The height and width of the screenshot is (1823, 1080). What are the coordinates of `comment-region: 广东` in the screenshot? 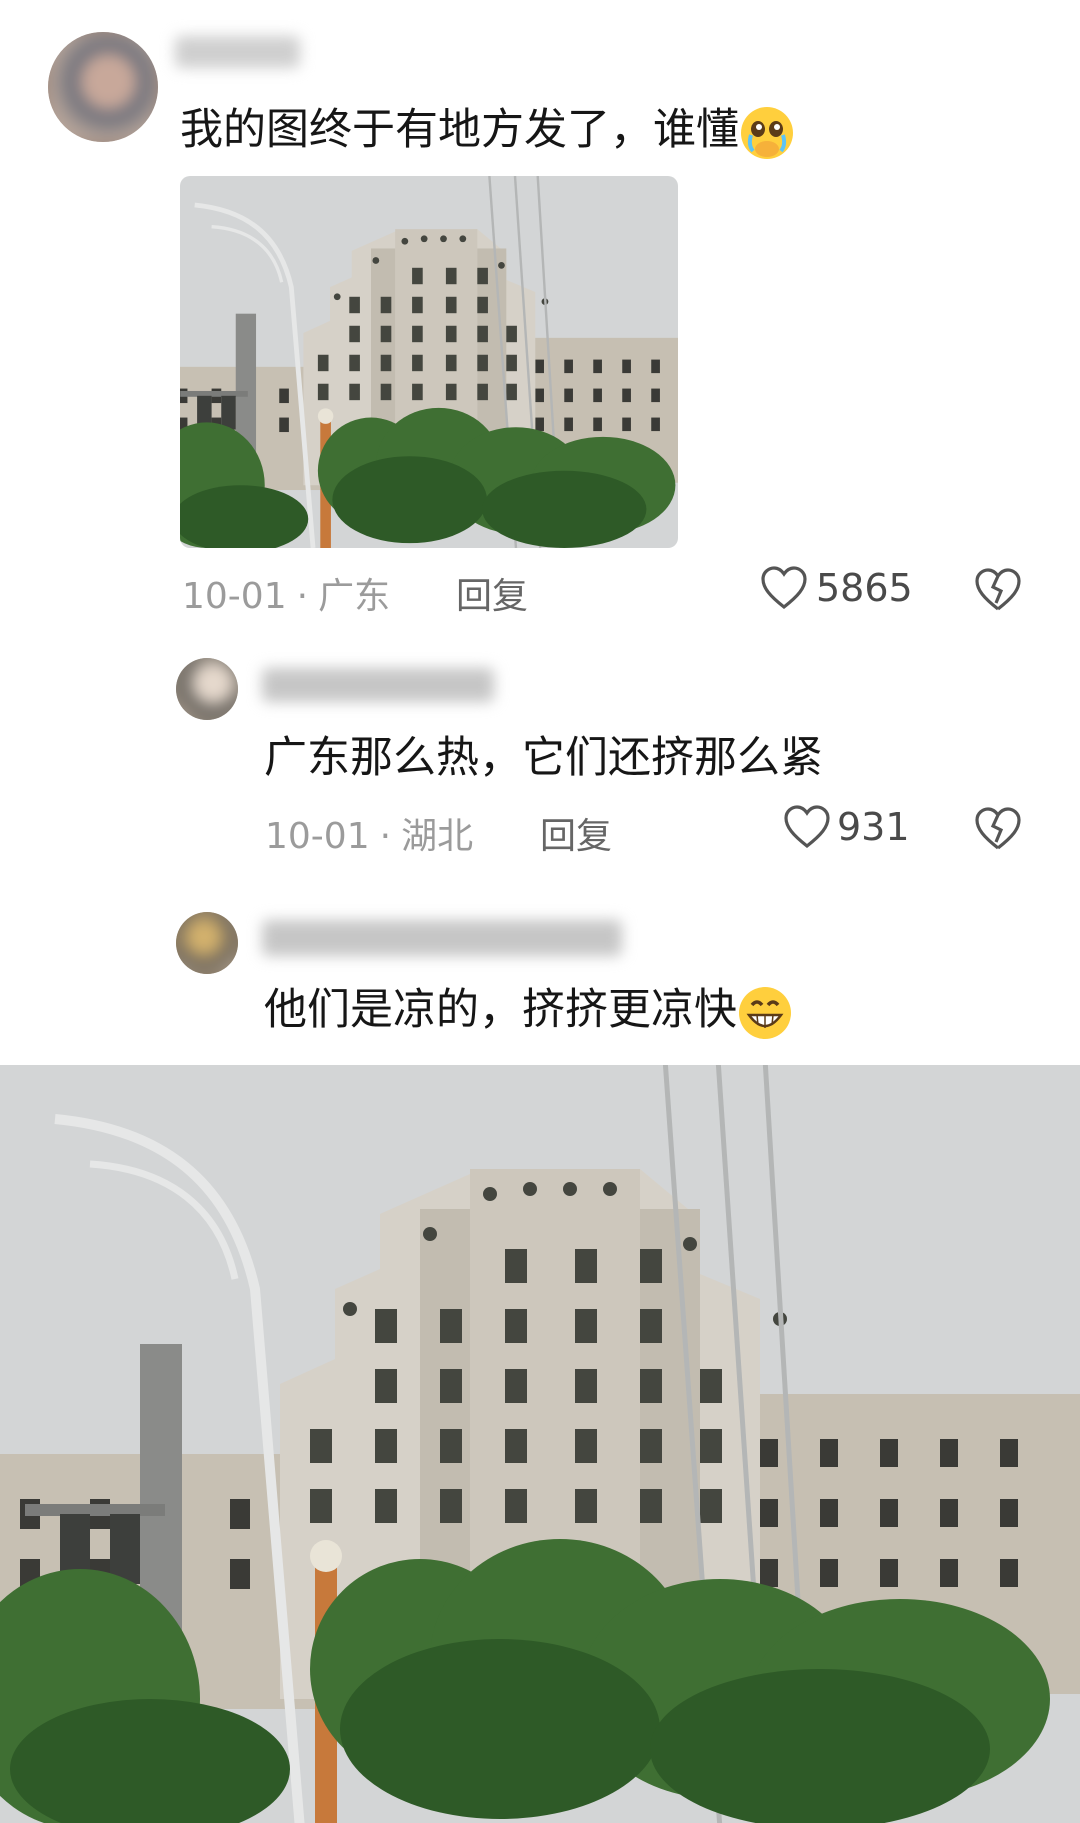 It's located at (354, 596).